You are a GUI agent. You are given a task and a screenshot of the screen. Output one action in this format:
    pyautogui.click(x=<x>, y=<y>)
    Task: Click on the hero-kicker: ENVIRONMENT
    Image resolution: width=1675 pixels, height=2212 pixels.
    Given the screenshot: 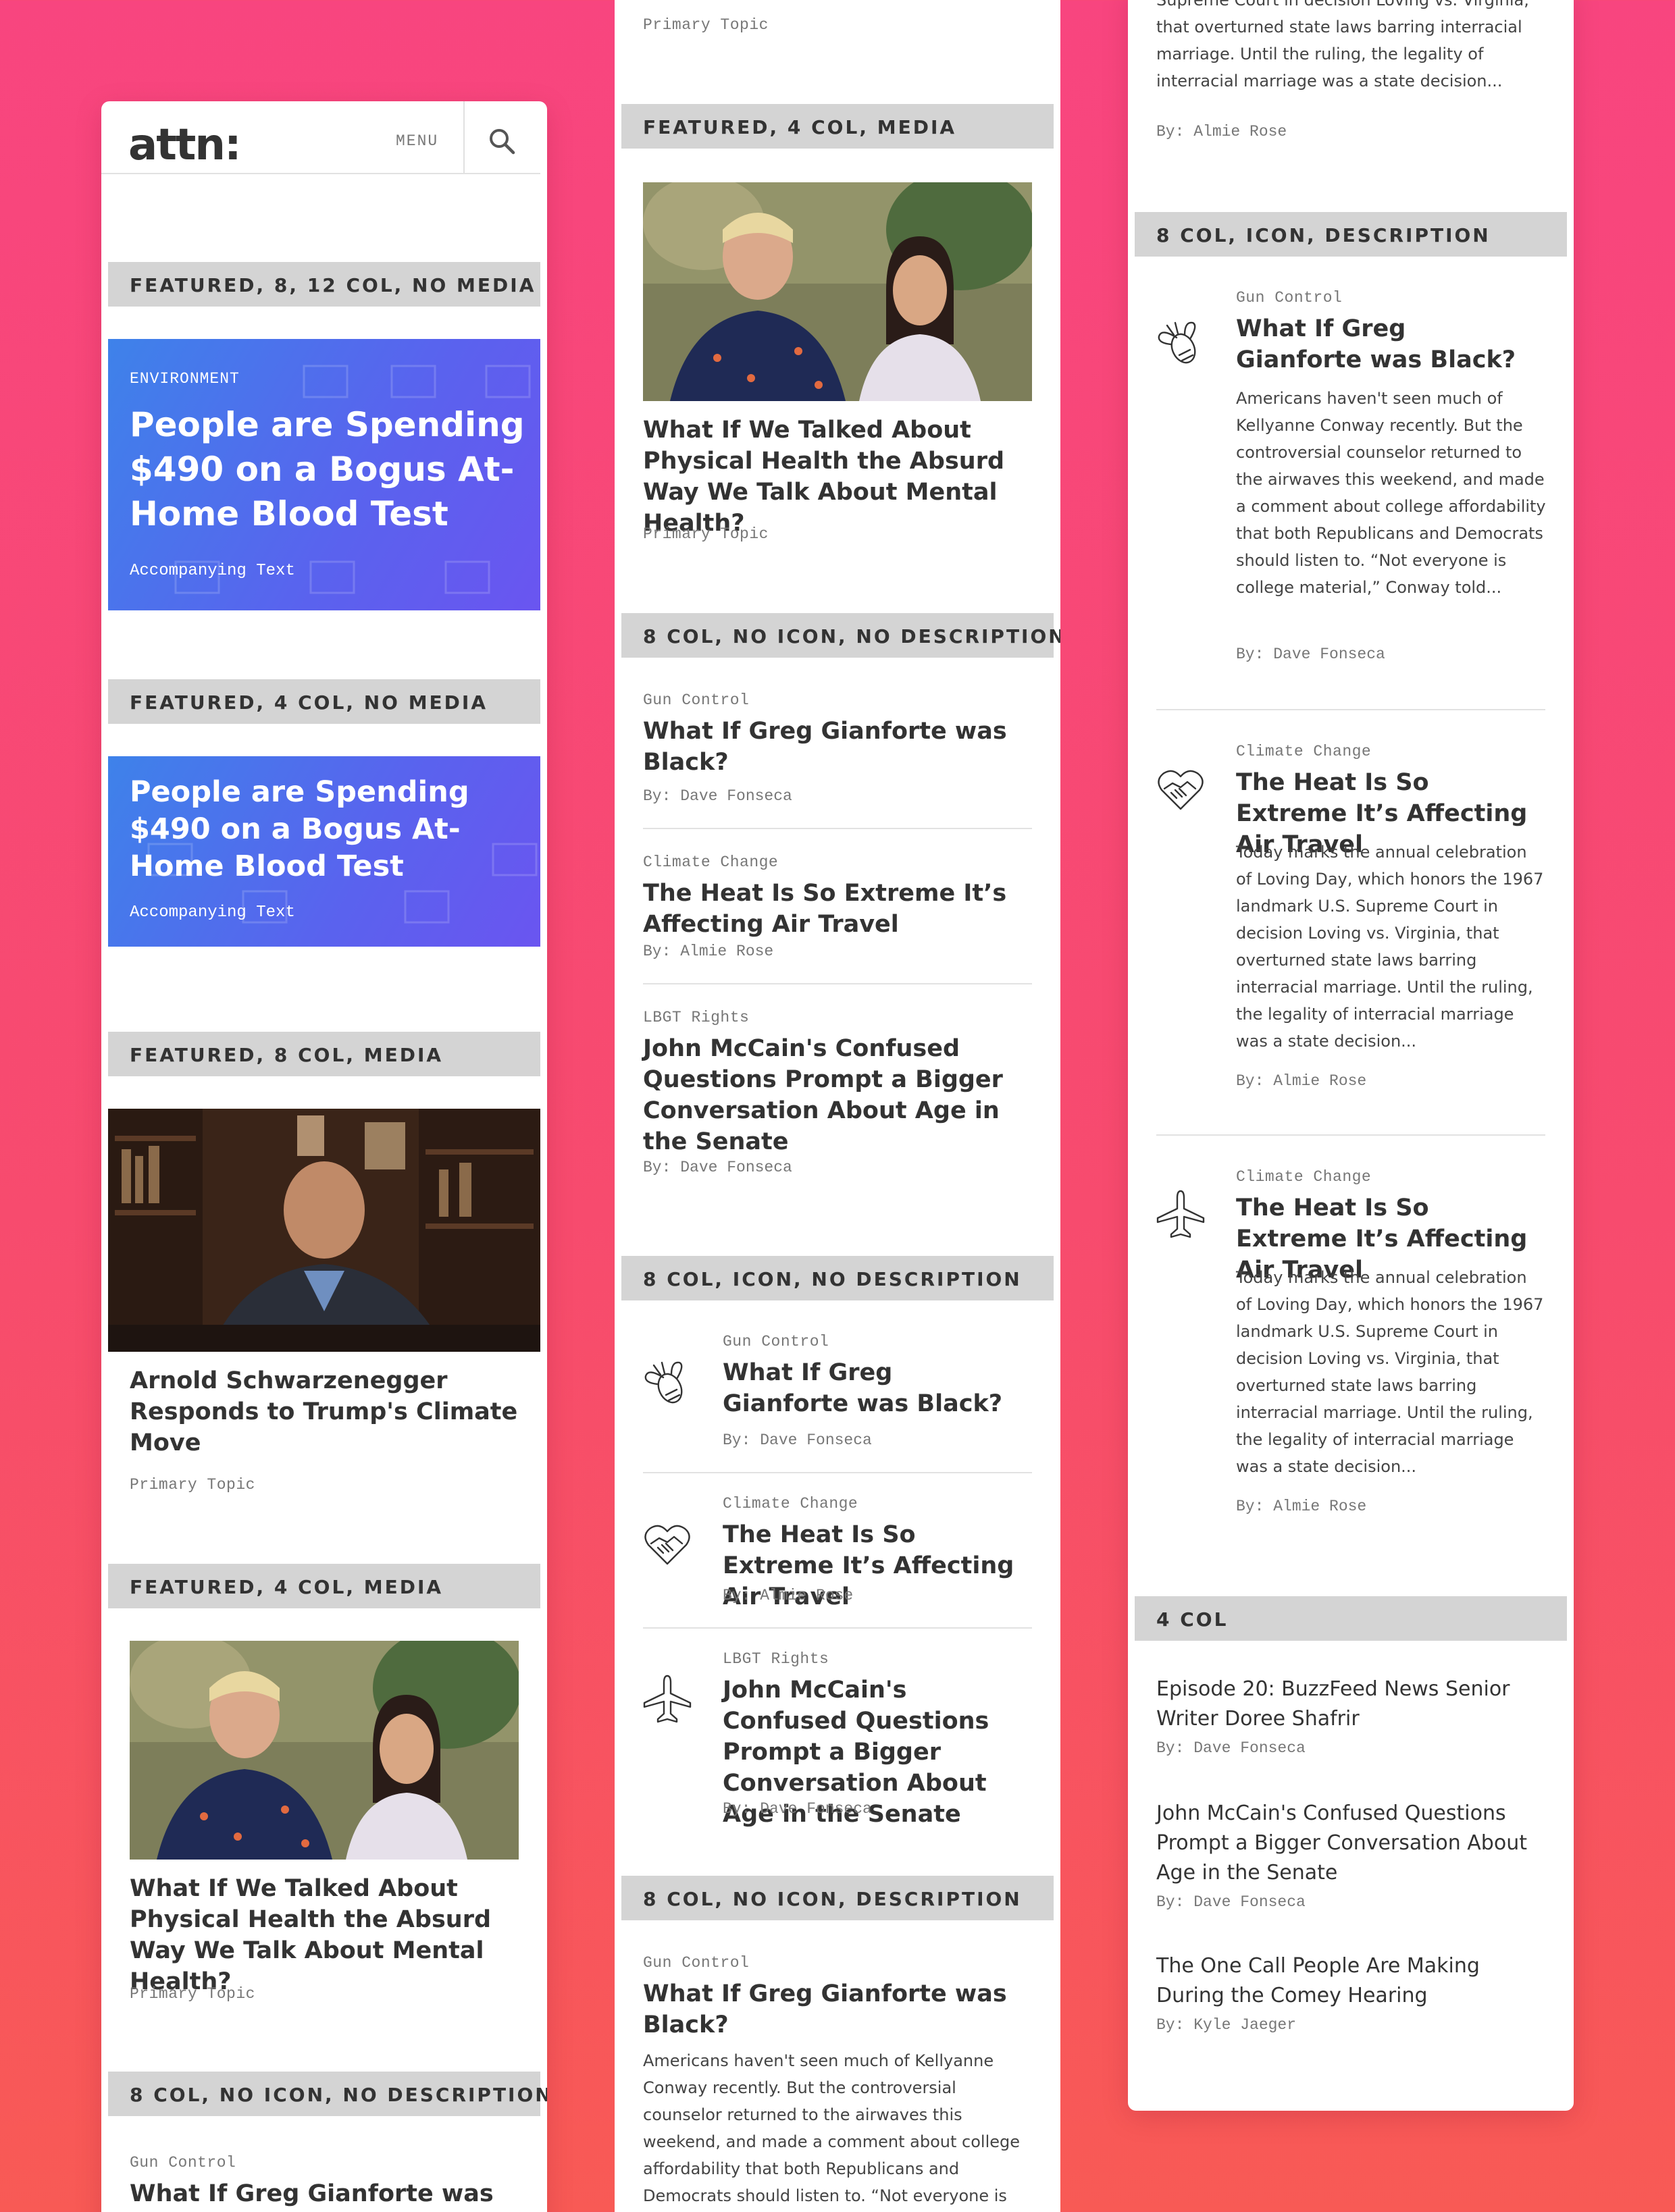 What is the action you would take?
    pyautogui.click(x=185, y=379)
    